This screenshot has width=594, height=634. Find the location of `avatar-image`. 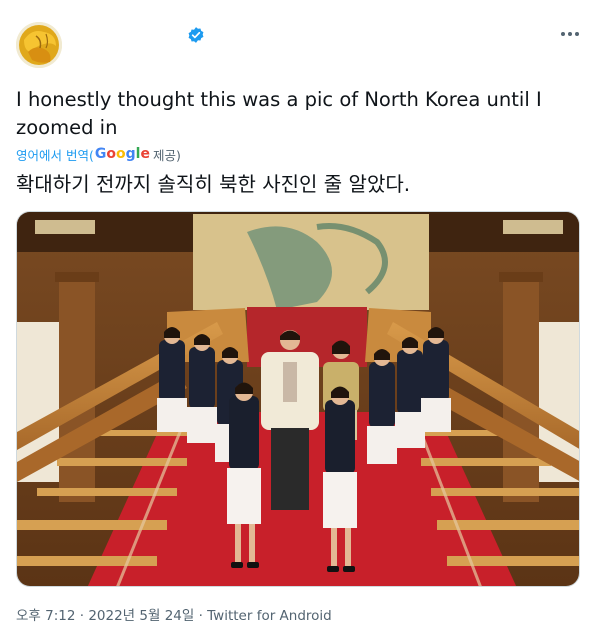

avatar-image is located at coordinates (39, 45).